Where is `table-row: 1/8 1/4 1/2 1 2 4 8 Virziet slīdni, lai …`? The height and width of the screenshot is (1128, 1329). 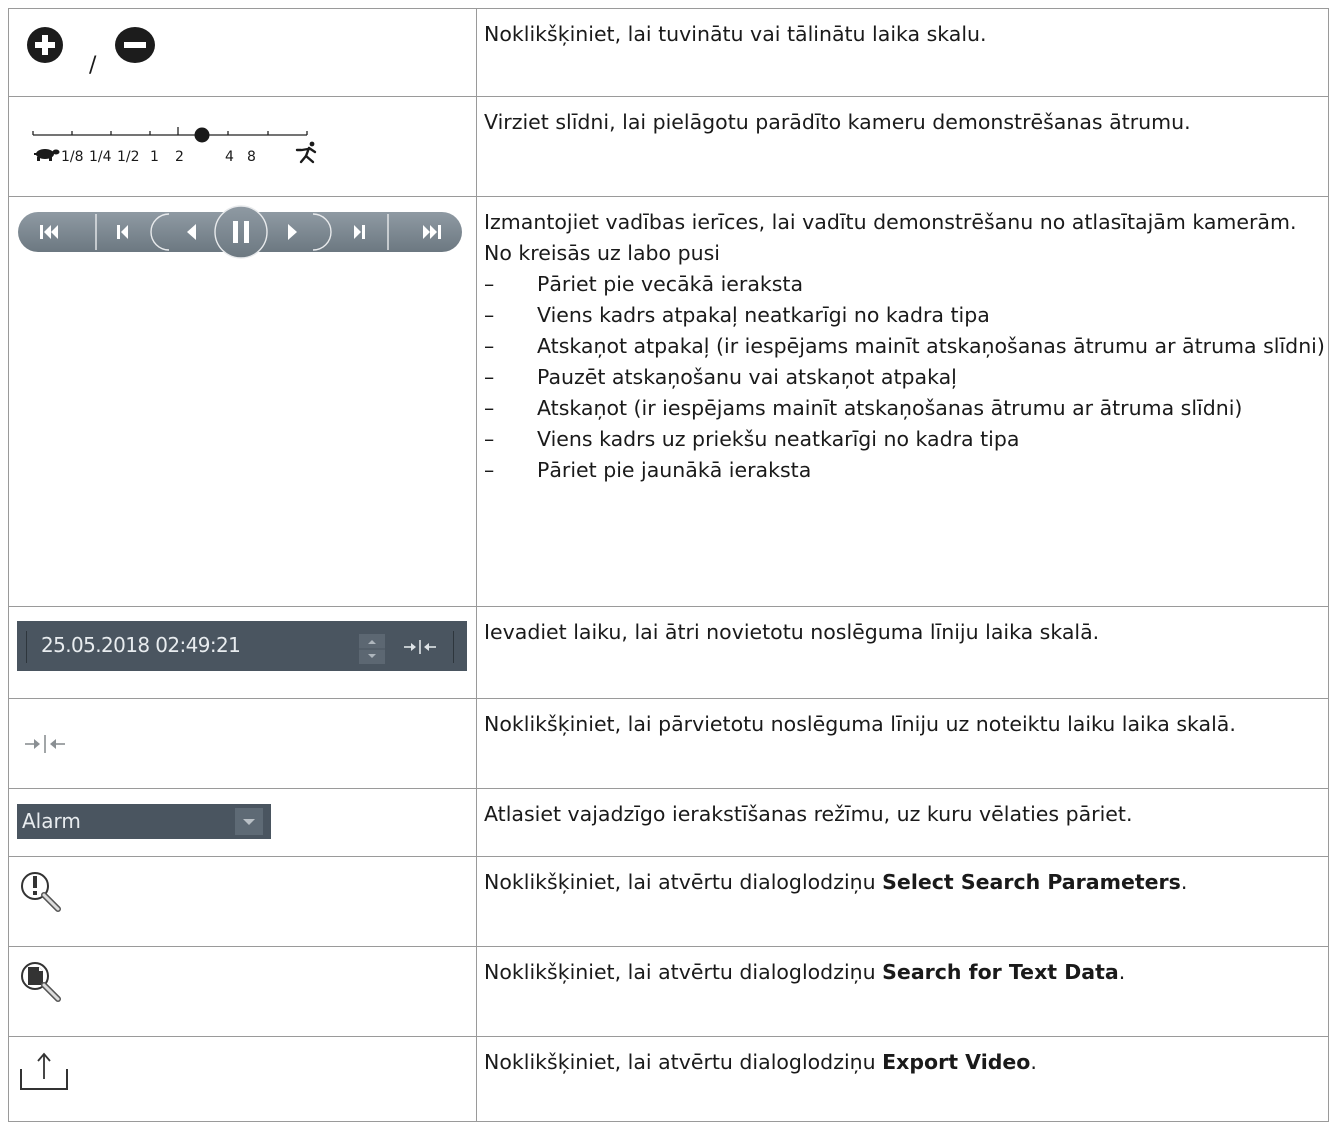 table-row: 1/8 1/4 1/2 1 2 4 8 Virziet slīdni, lai … is located at coordinates (668, 146).